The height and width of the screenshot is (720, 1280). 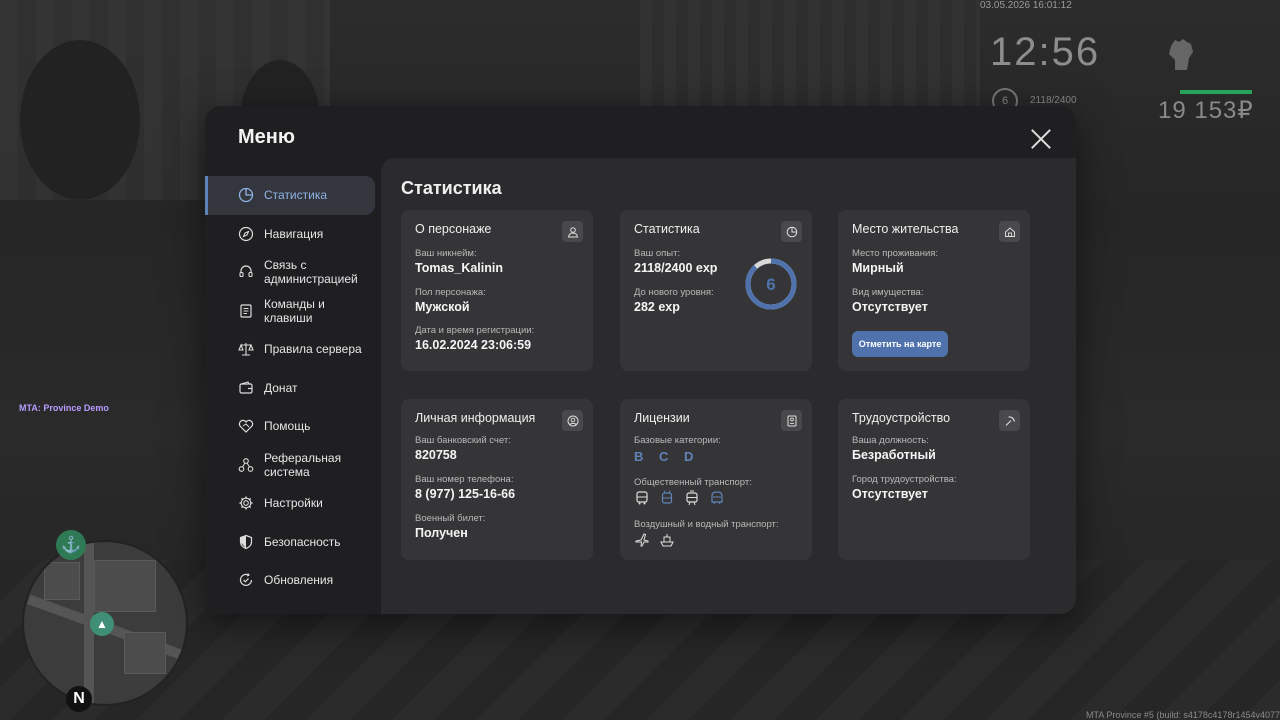 What do you see at coordinates (102, 624) in the screenshot?
I see `player-marker-icon: ▲` at bounding box center [102, 624].